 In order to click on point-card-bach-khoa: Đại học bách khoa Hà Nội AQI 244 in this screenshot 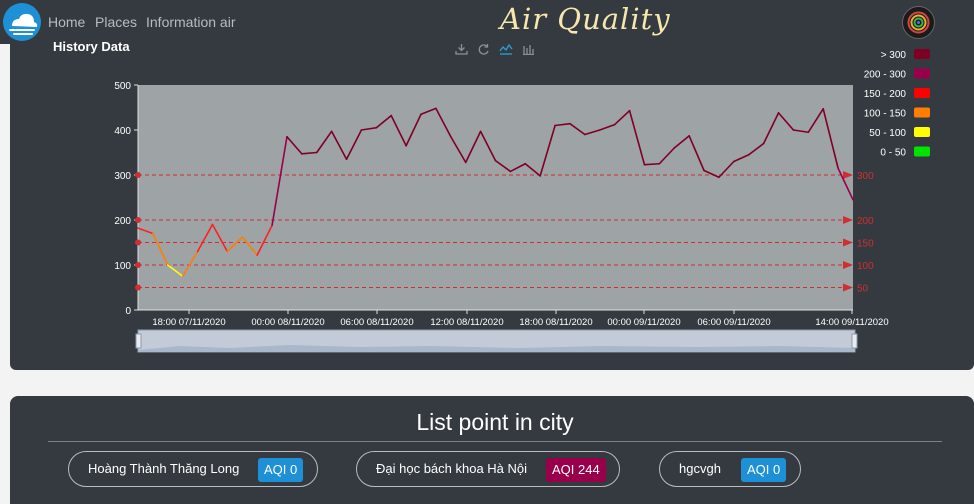, I will do `click(488, 469)`.